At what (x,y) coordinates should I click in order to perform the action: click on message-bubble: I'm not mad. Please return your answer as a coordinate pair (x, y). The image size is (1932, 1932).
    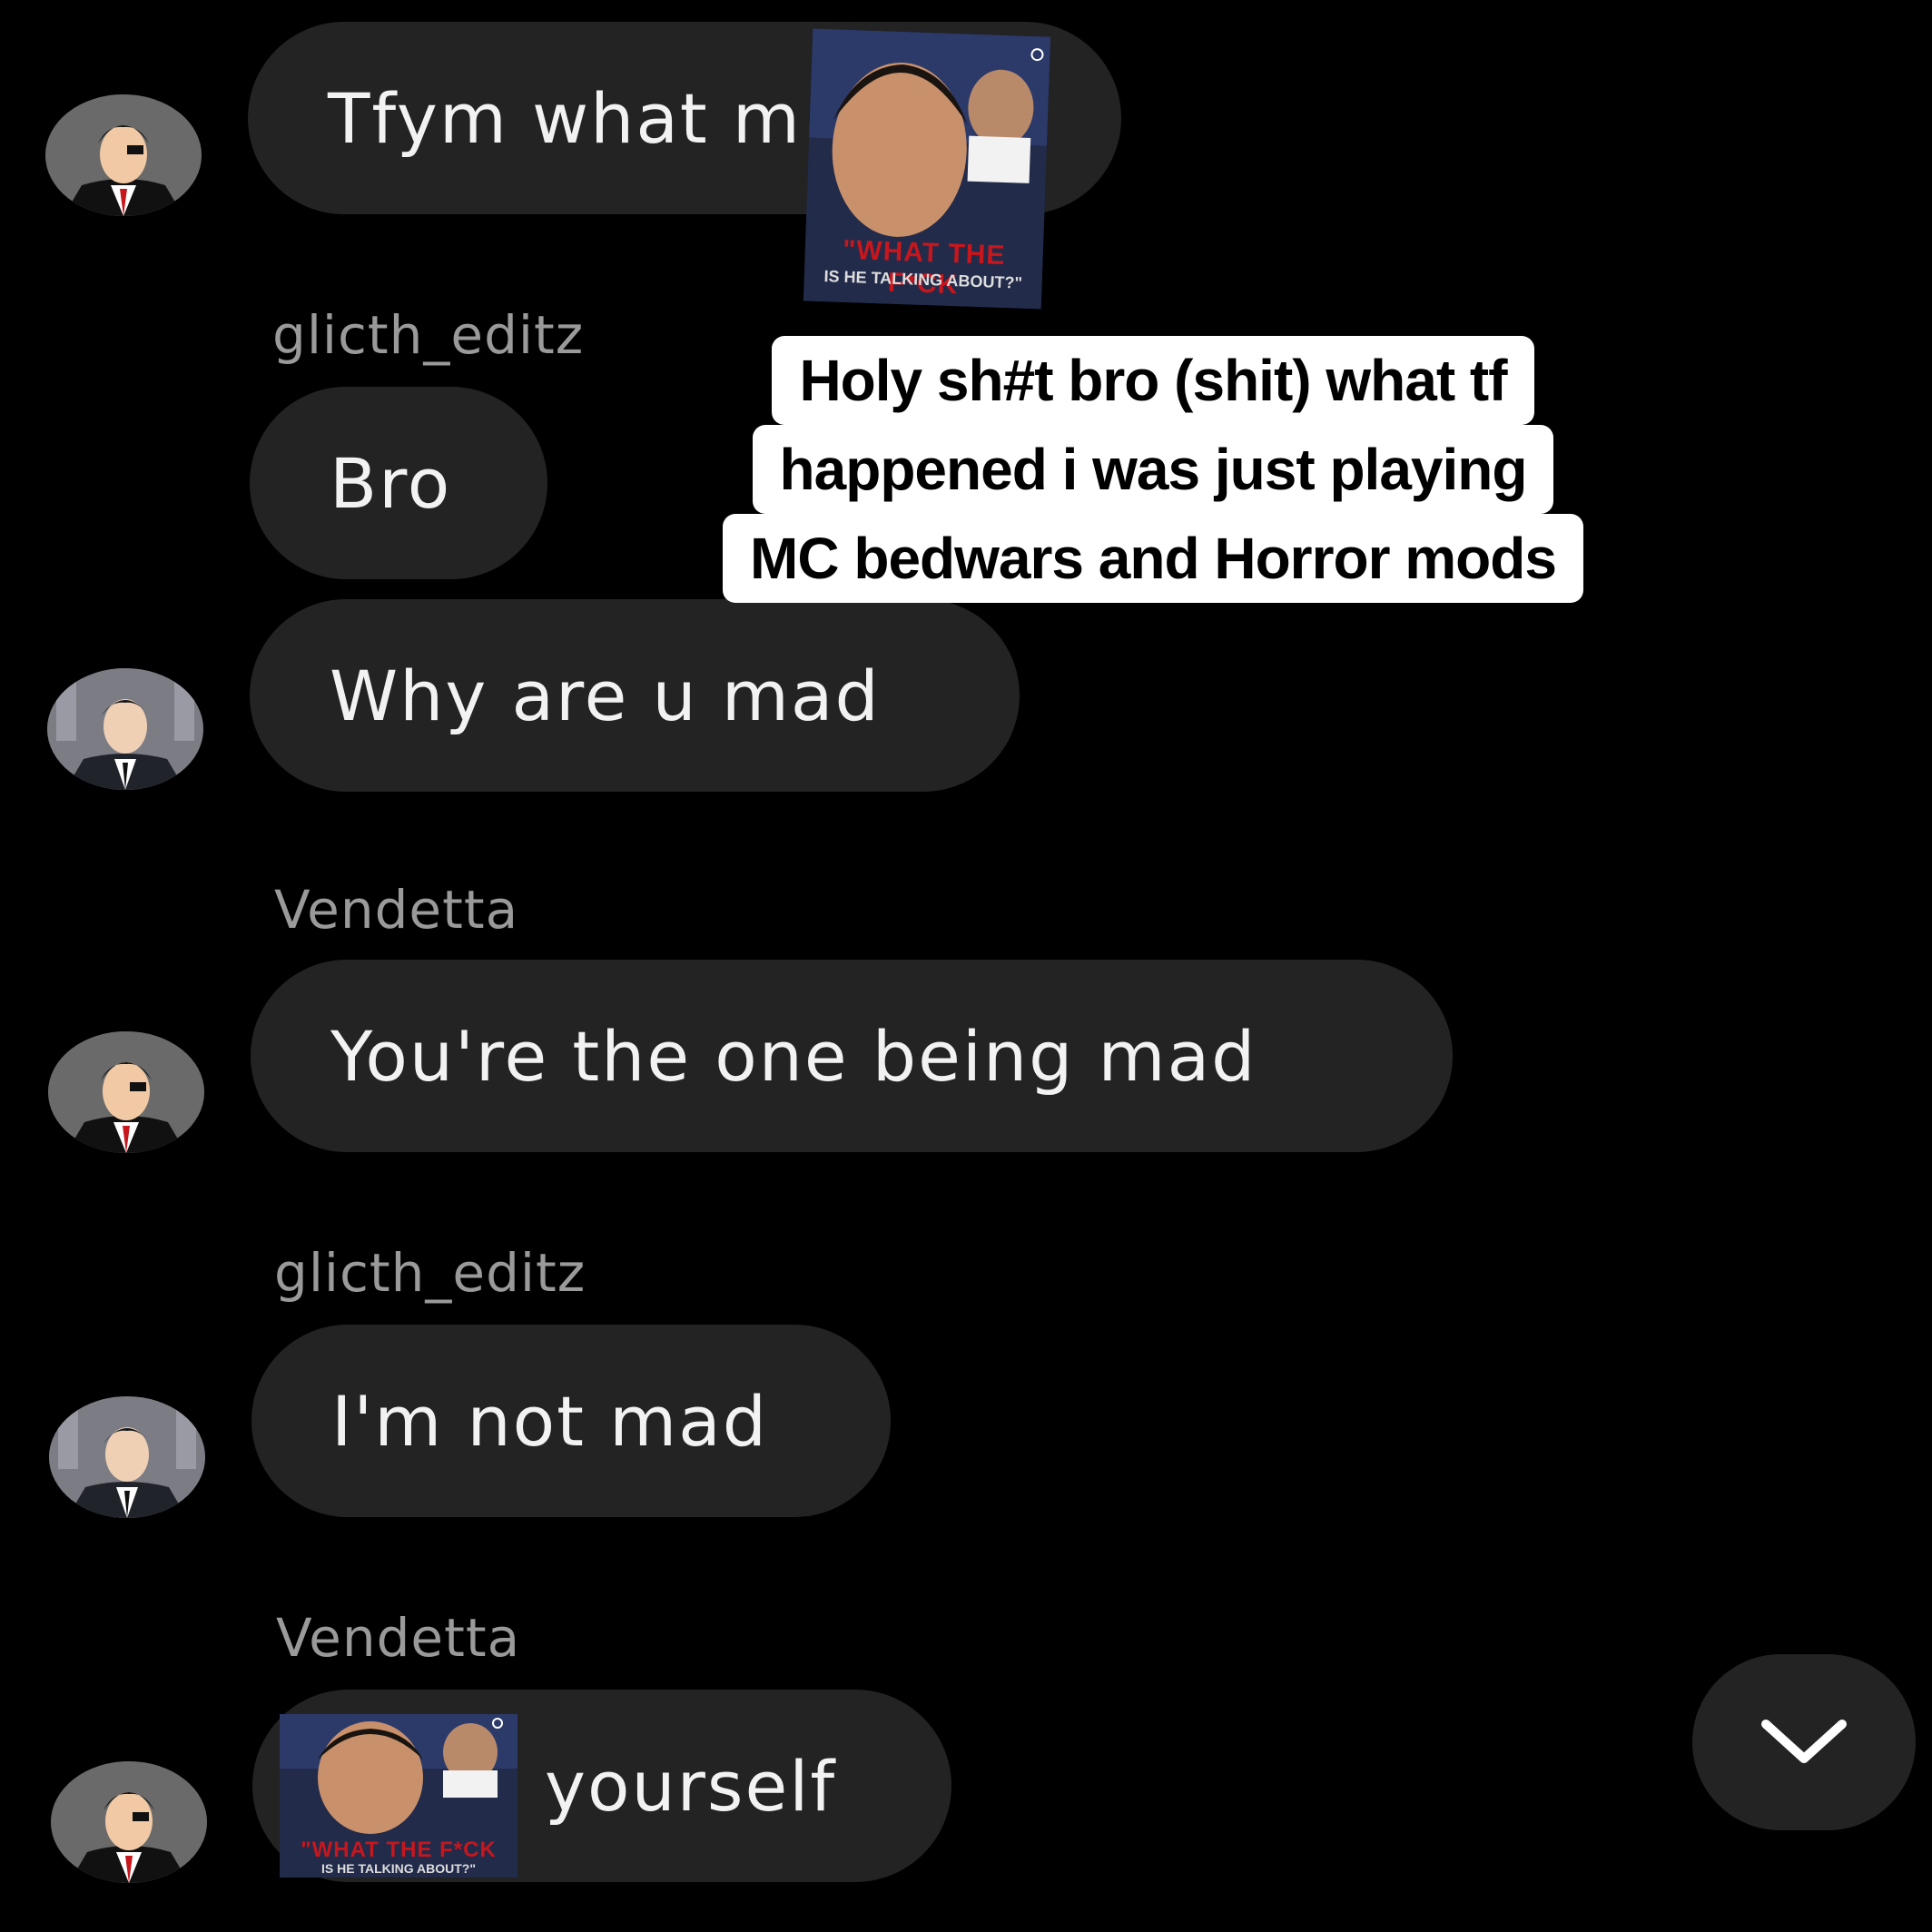
    Looking at the image, I should click on (571, 1421).